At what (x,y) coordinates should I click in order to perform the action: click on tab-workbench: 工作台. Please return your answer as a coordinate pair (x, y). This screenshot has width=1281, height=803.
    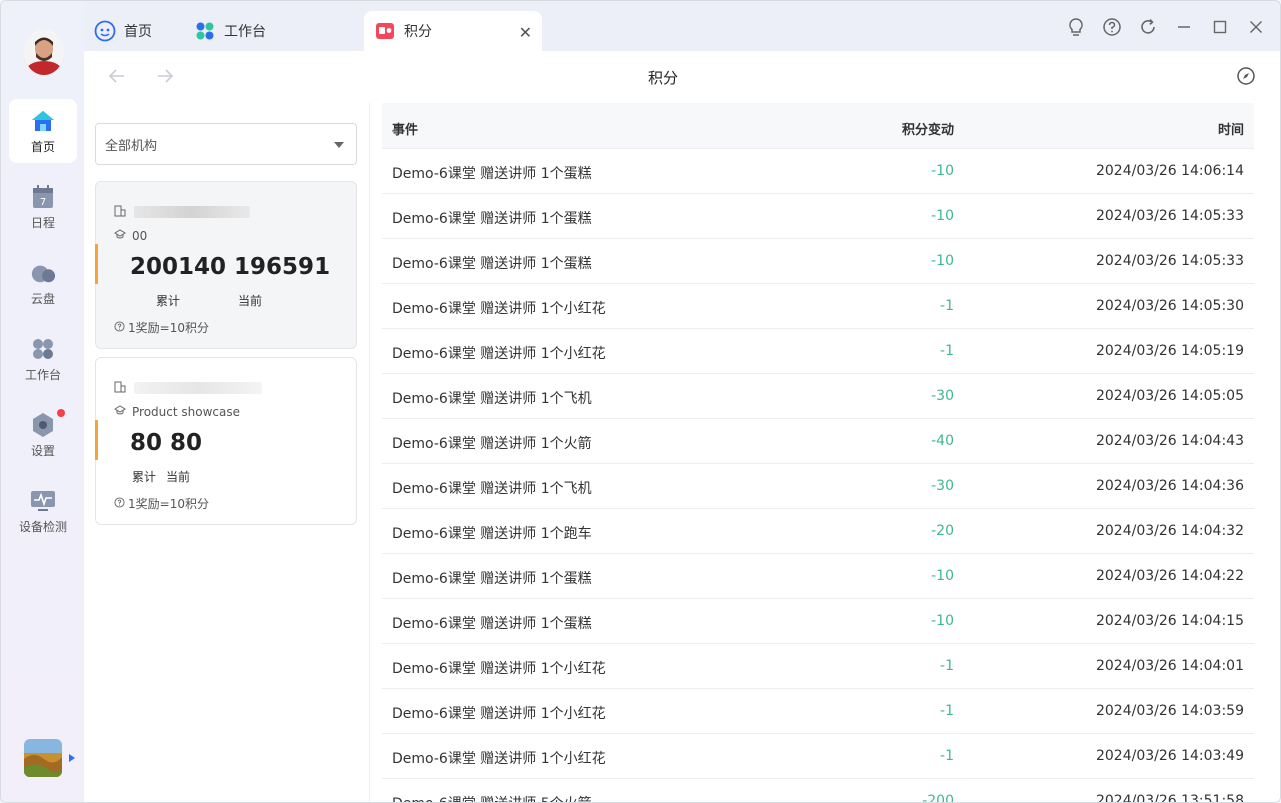
    Looking at the image, I should click on (244, 31).